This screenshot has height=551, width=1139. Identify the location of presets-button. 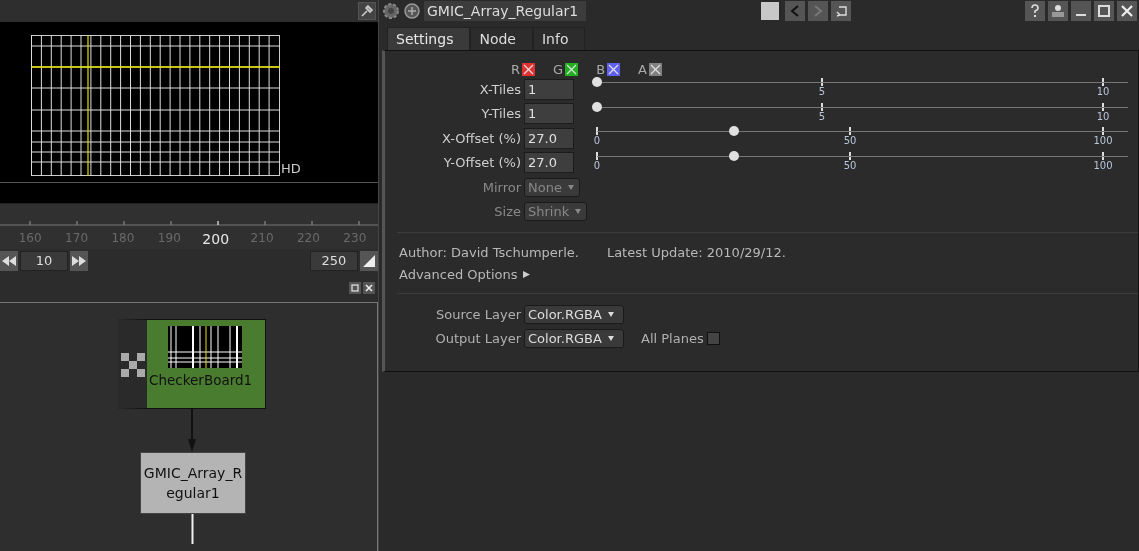
(1058, 11).